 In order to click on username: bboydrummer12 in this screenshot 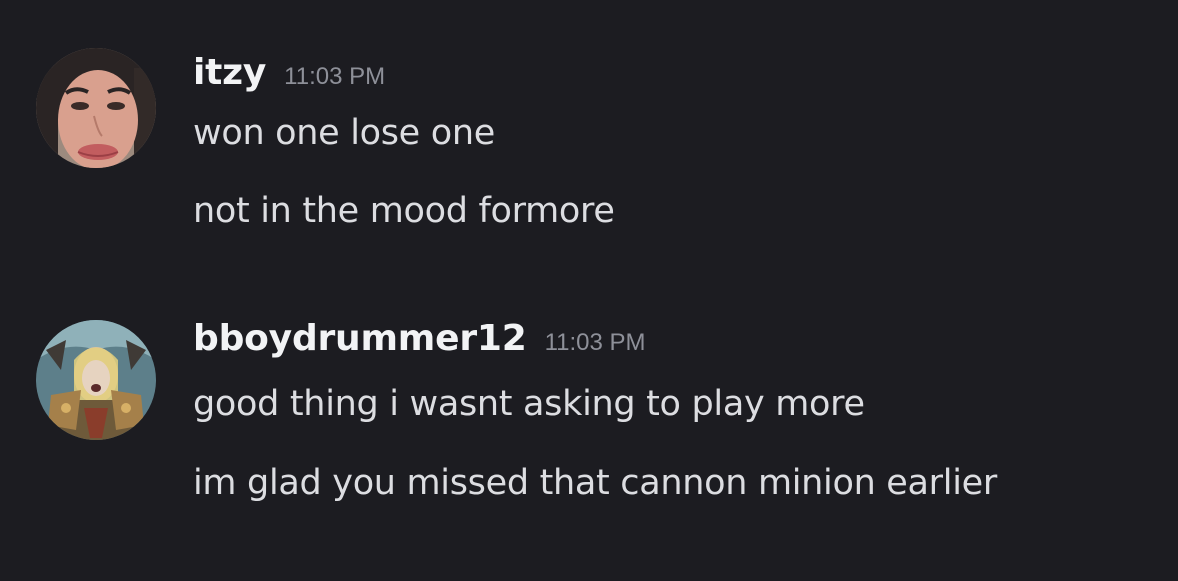, I will do `click(360, 338)`.